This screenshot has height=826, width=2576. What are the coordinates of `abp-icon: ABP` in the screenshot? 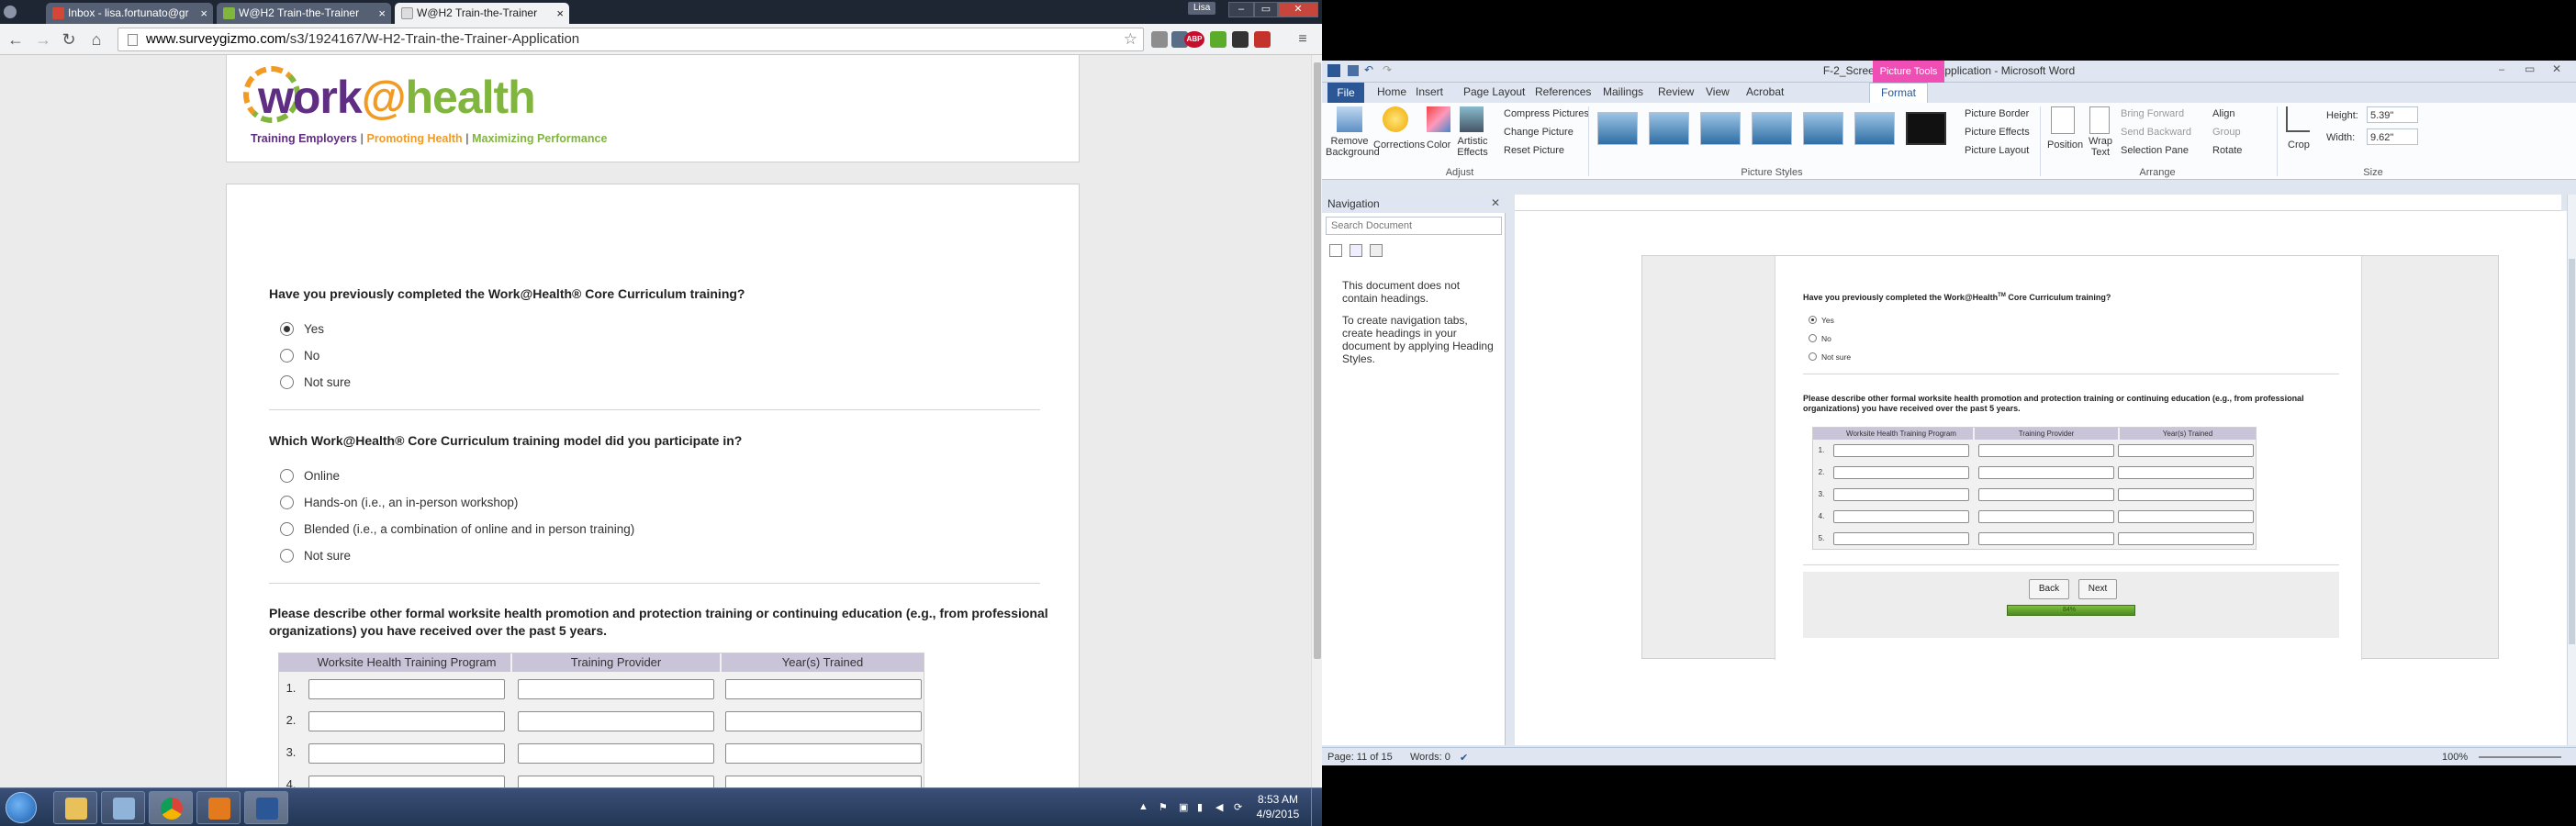 It's located at (1194, 40).